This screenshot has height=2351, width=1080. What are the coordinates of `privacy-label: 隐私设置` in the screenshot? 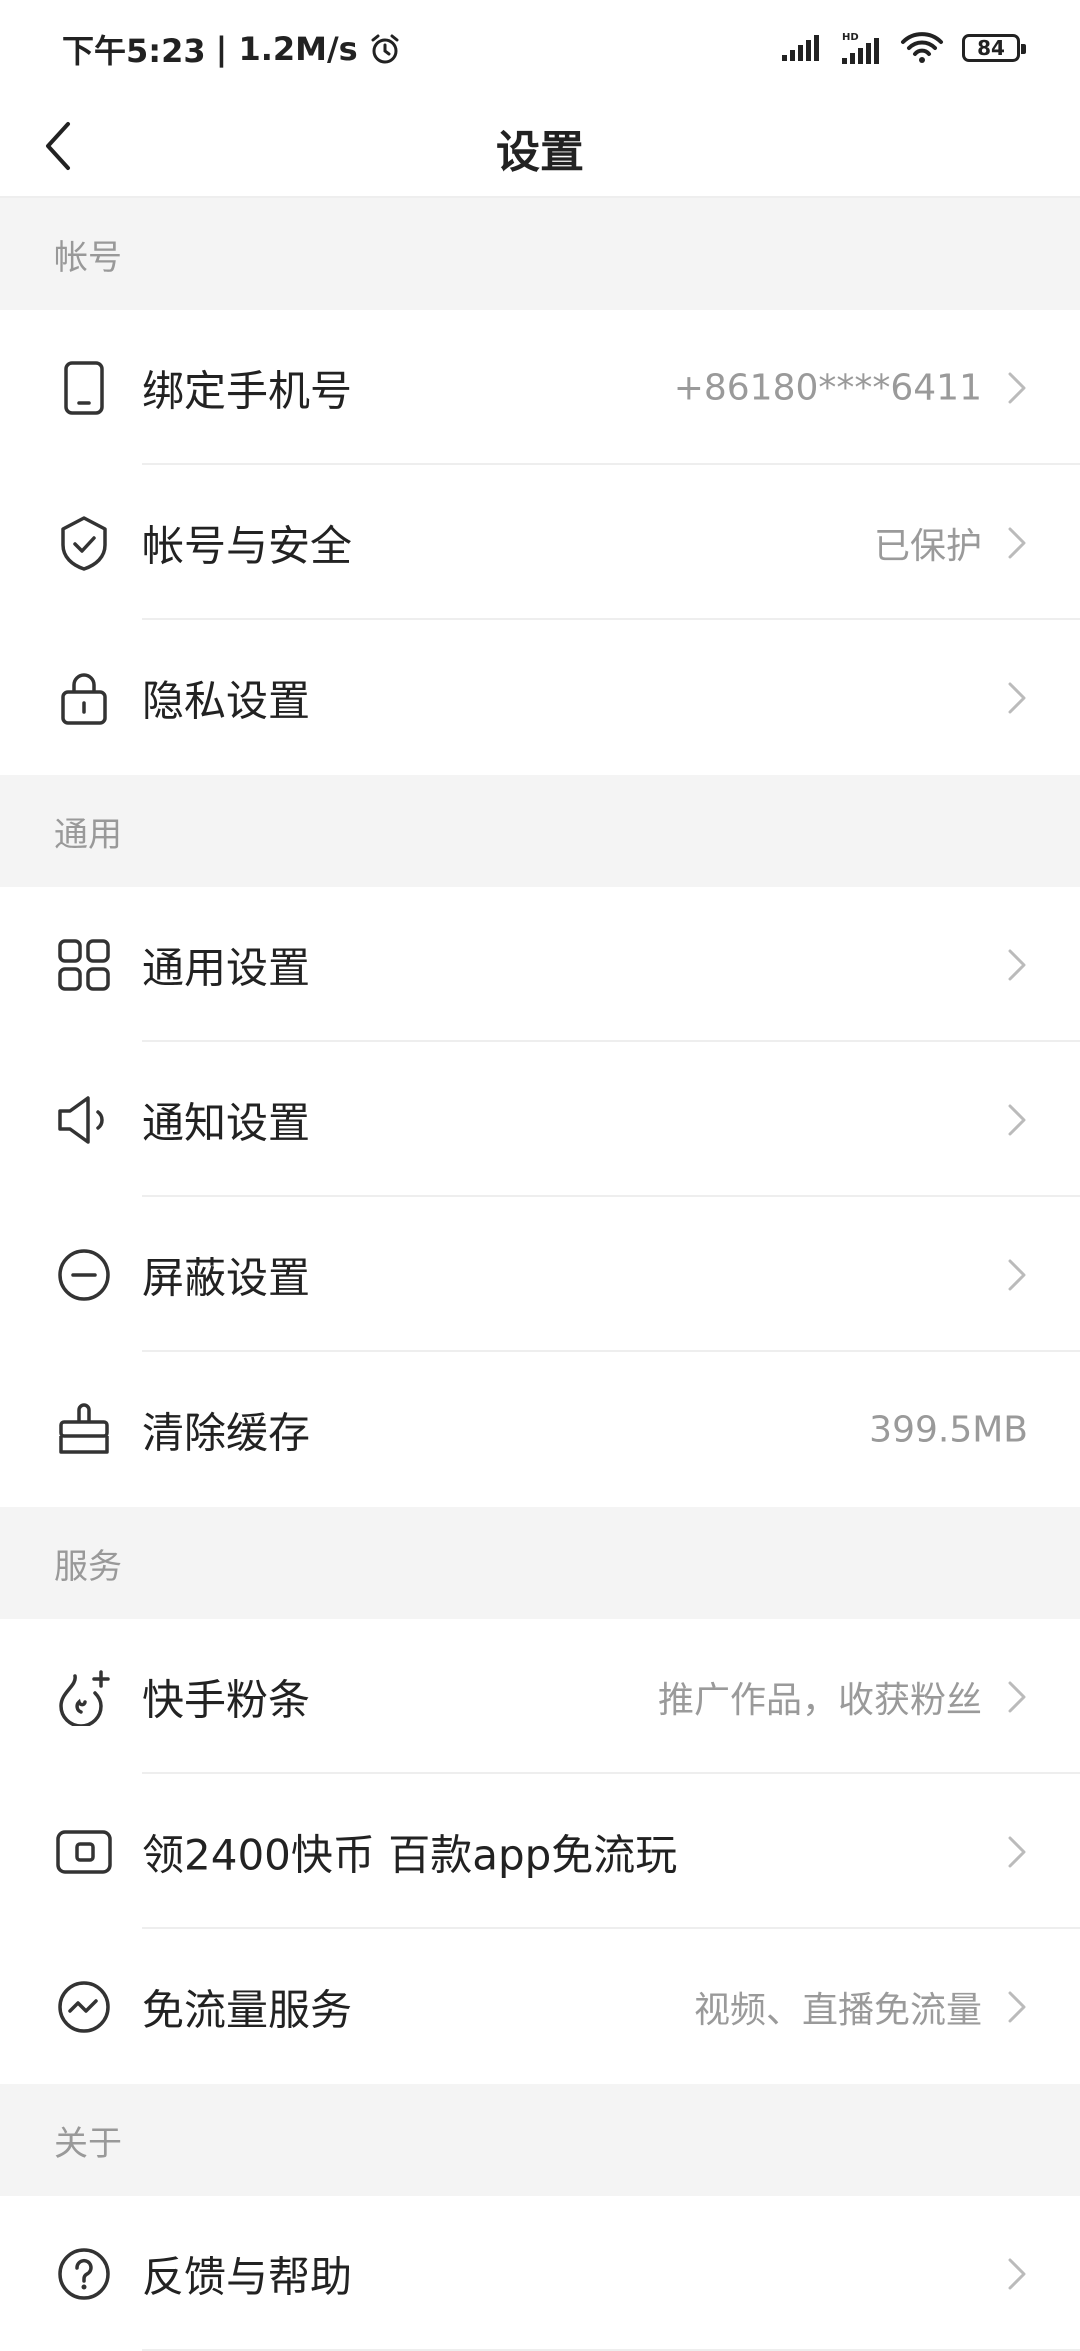 It's located at (226, 700).